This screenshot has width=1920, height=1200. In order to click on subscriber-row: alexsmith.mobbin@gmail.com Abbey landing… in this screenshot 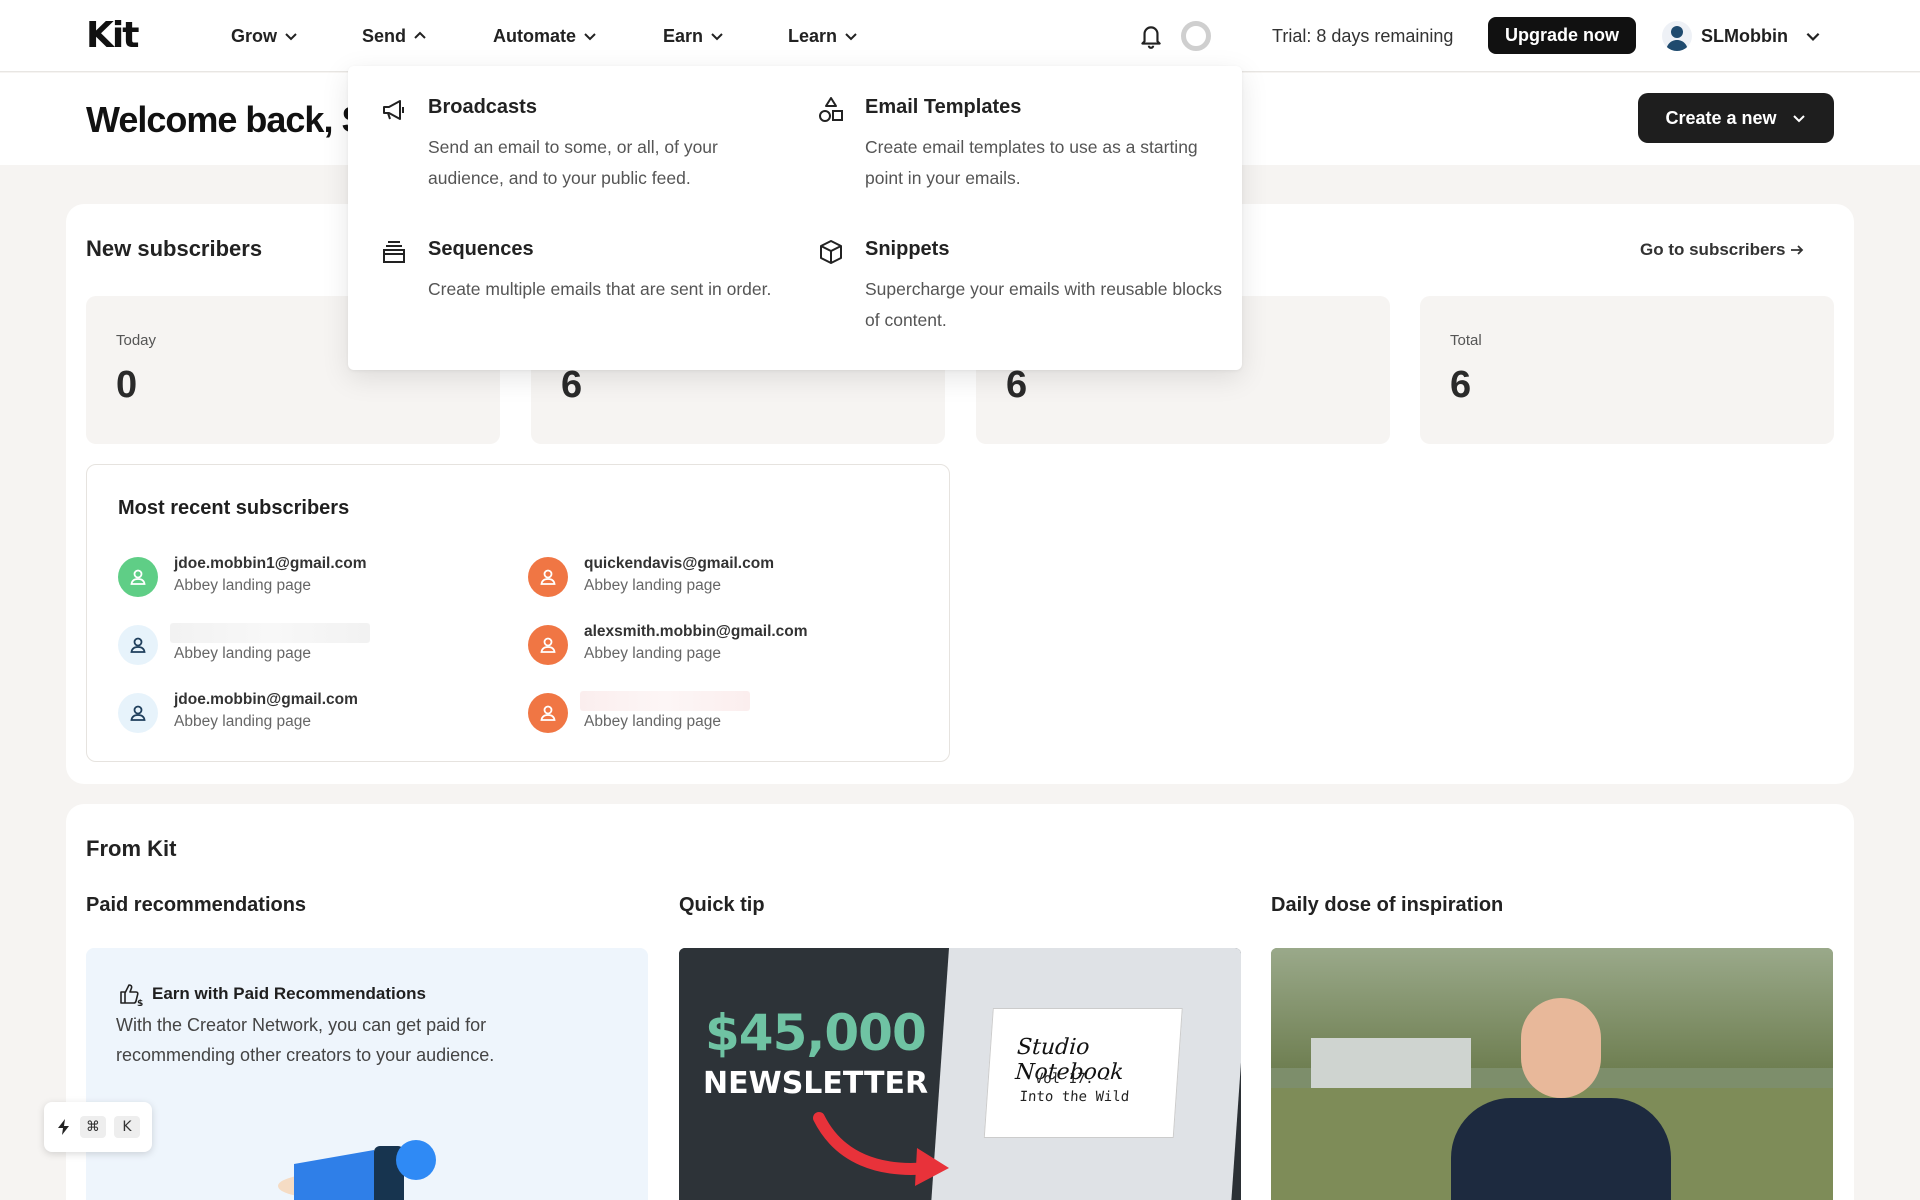, I will do `click(728, 644)`.